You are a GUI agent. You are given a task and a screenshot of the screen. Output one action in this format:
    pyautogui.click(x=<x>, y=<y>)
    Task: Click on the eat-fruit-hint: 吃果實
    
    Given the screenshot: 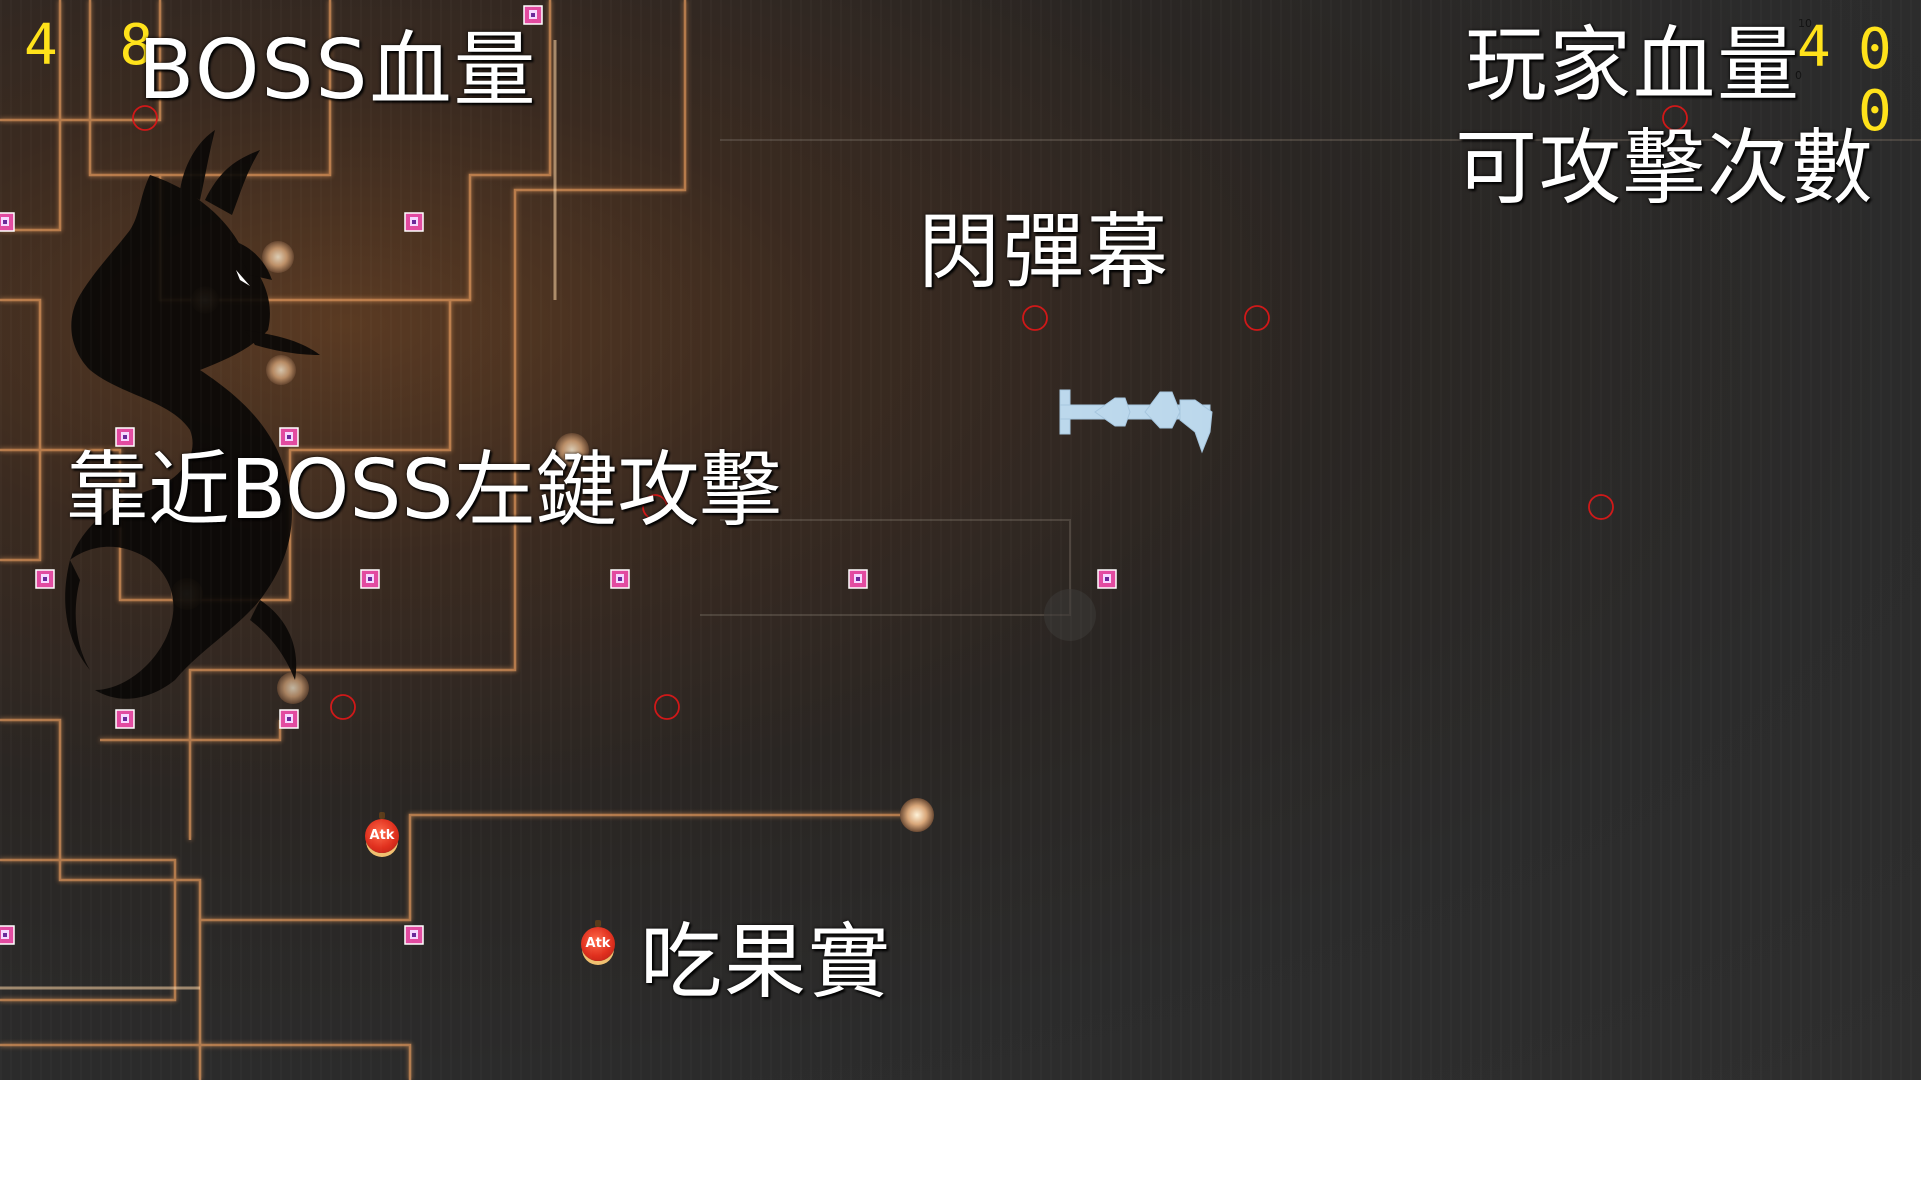 What is the action you would take?
    pyautogui.click(x=766, y=962)
    